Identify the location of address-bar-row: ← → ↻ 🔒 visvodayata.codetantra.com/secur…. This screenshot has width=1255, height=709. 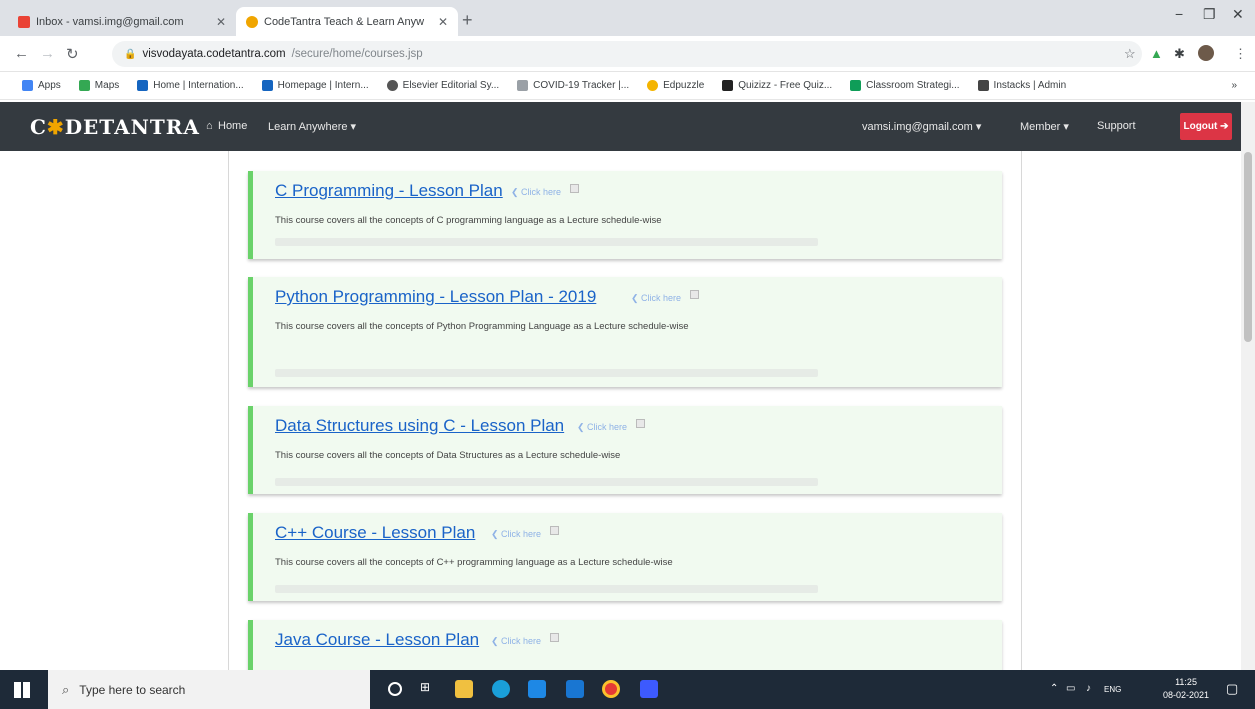
(627, 54).